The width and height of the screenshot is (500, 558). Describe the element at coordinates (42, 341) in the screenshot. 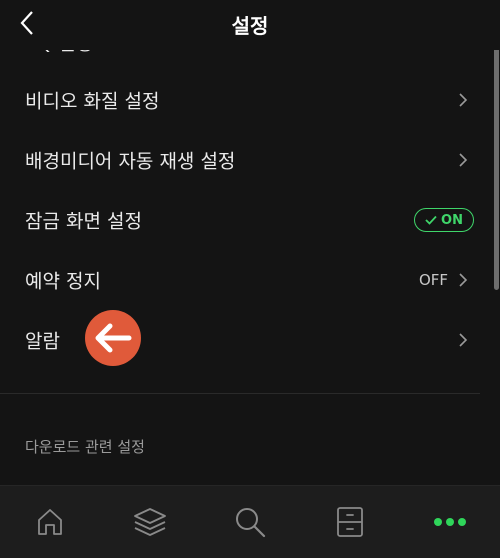

I see `row-label: 알람` at that location.